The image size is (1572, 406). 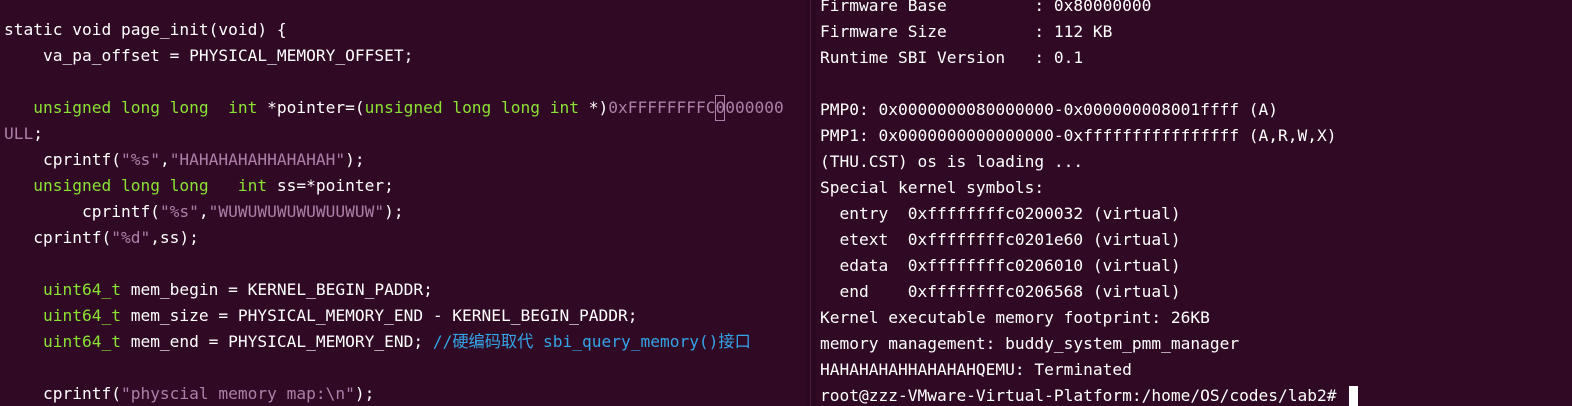 I want to click on code-comment: //硬编码取代 sbi_query_memory()接口, so click(x=591, y=341).